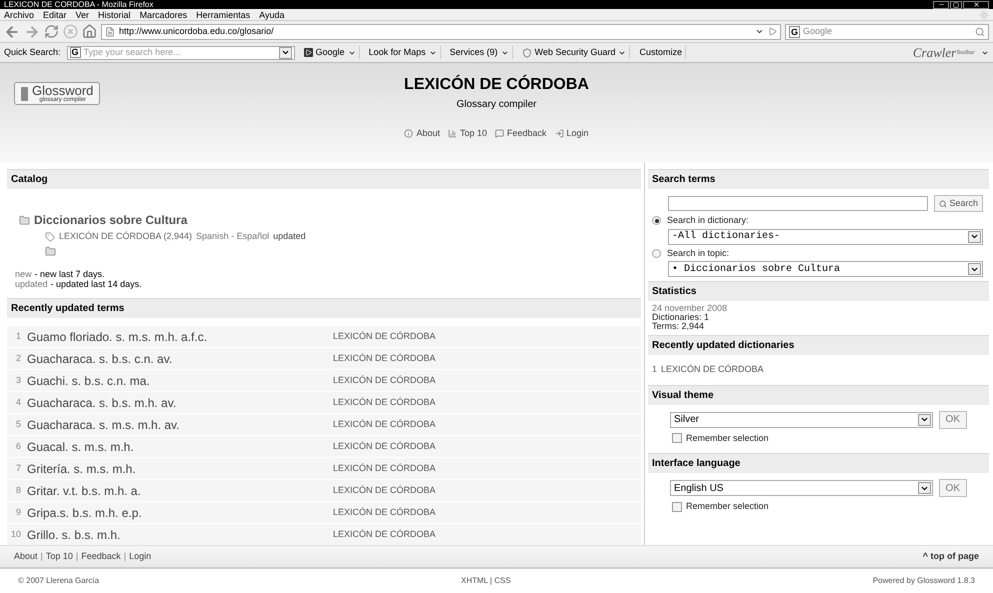 This screenshot has height=593, width=993. What do you see at coordinates (89, 31) in the screenshot?
I see `home-icon` at bounding box center [89, 31].